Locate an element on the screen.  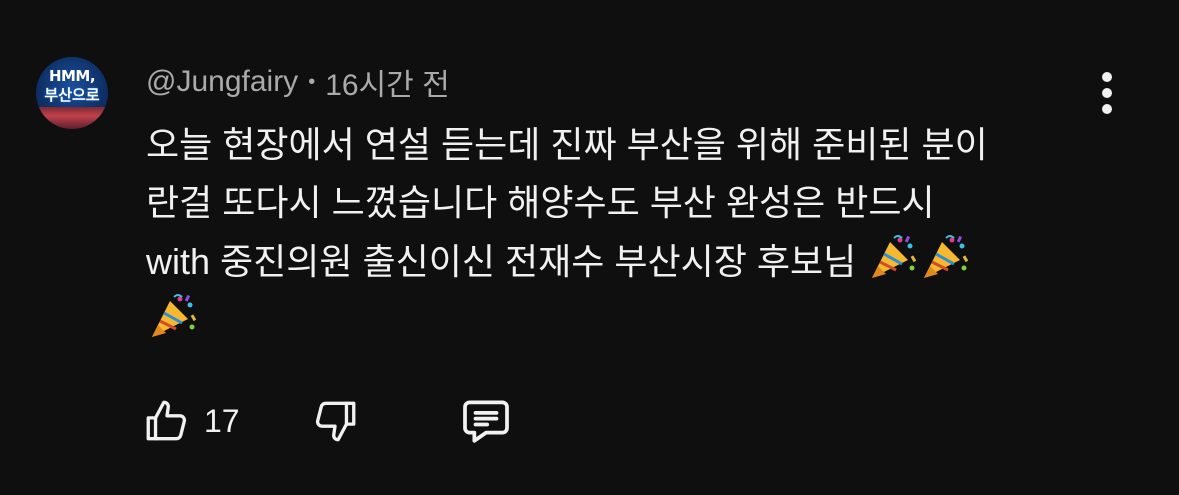
thumbs-up-icon is located at coordinates (166, 420).